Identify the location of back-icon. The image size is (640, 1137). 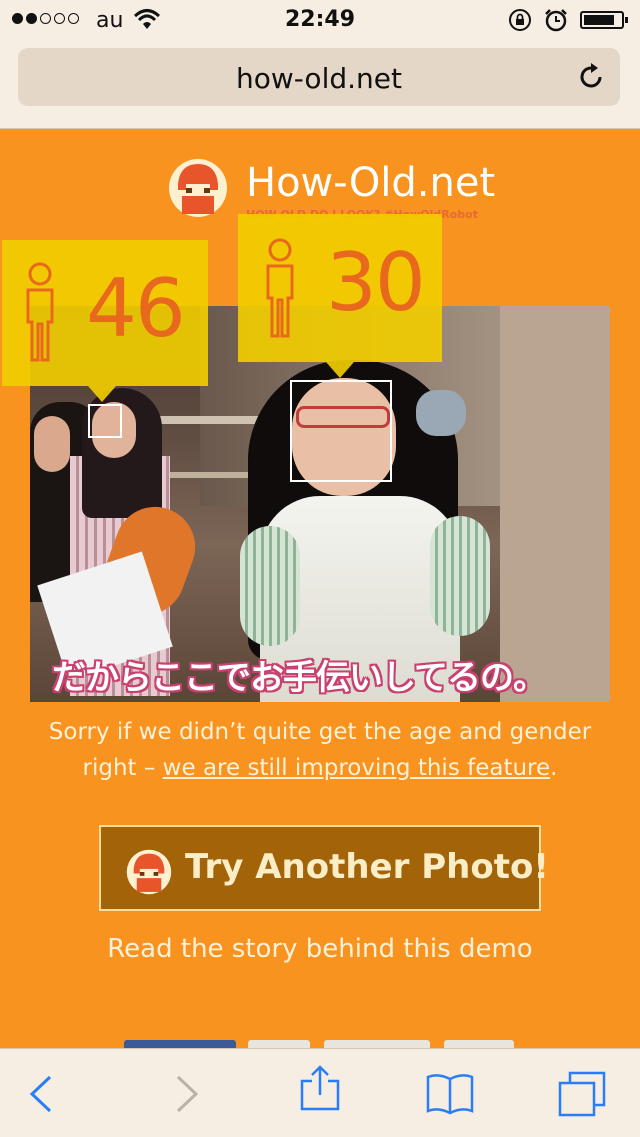
(44, 1094).